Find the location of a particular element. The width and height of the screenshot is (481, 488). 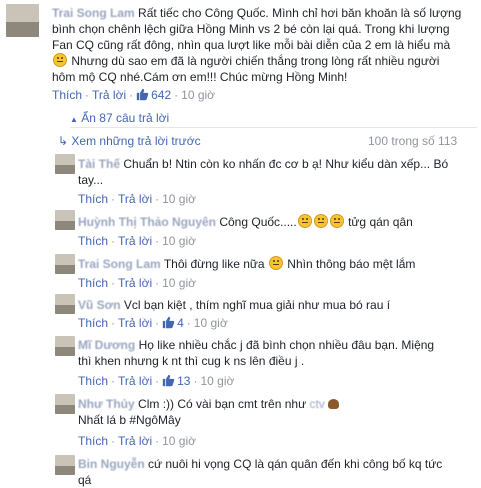

like-count: 642 is located at coordinates (153, 95).